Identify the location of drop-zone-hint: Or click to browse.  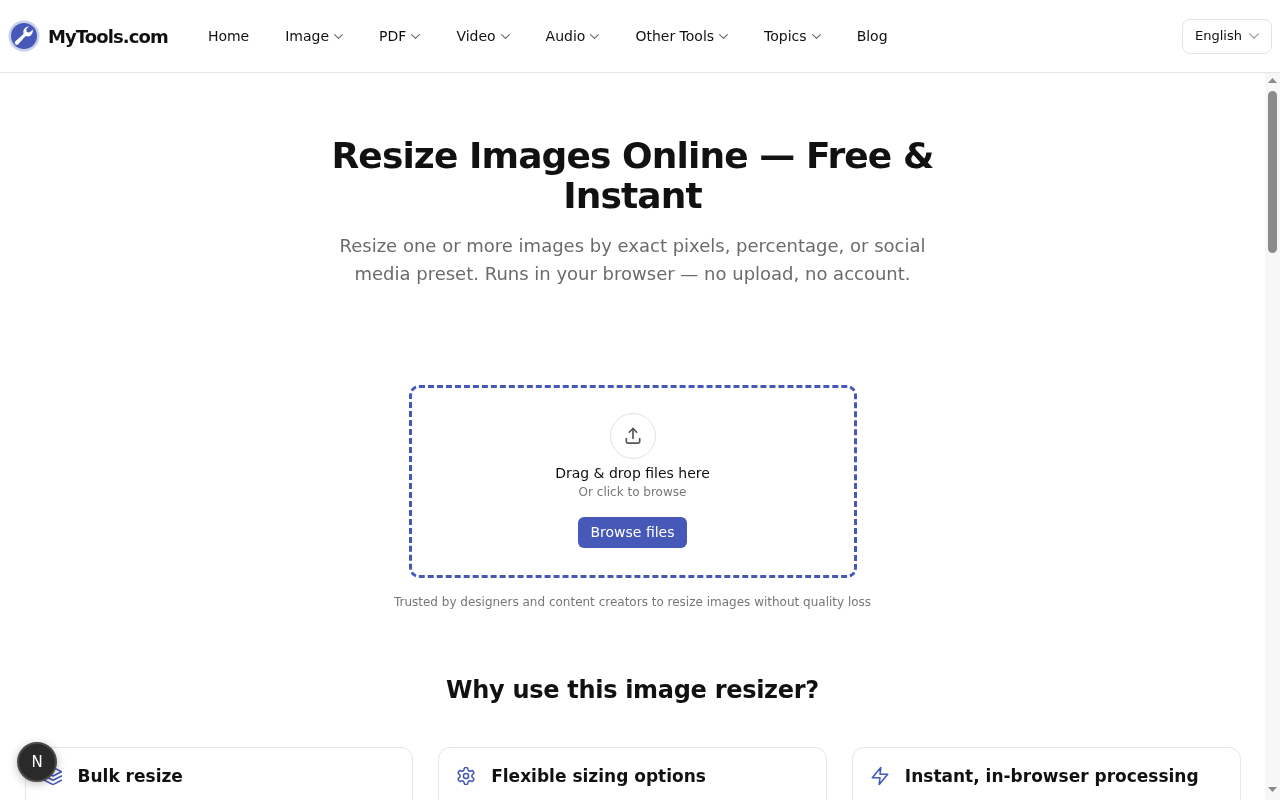
(632, 492).